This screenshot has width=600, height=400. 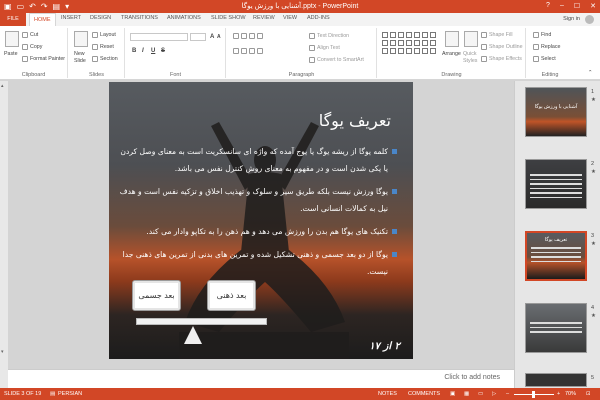 What do you see at coordinates (533, 394) in the screenshot?
I see `zoom-slider-handle` at bounding box center [533, 394].